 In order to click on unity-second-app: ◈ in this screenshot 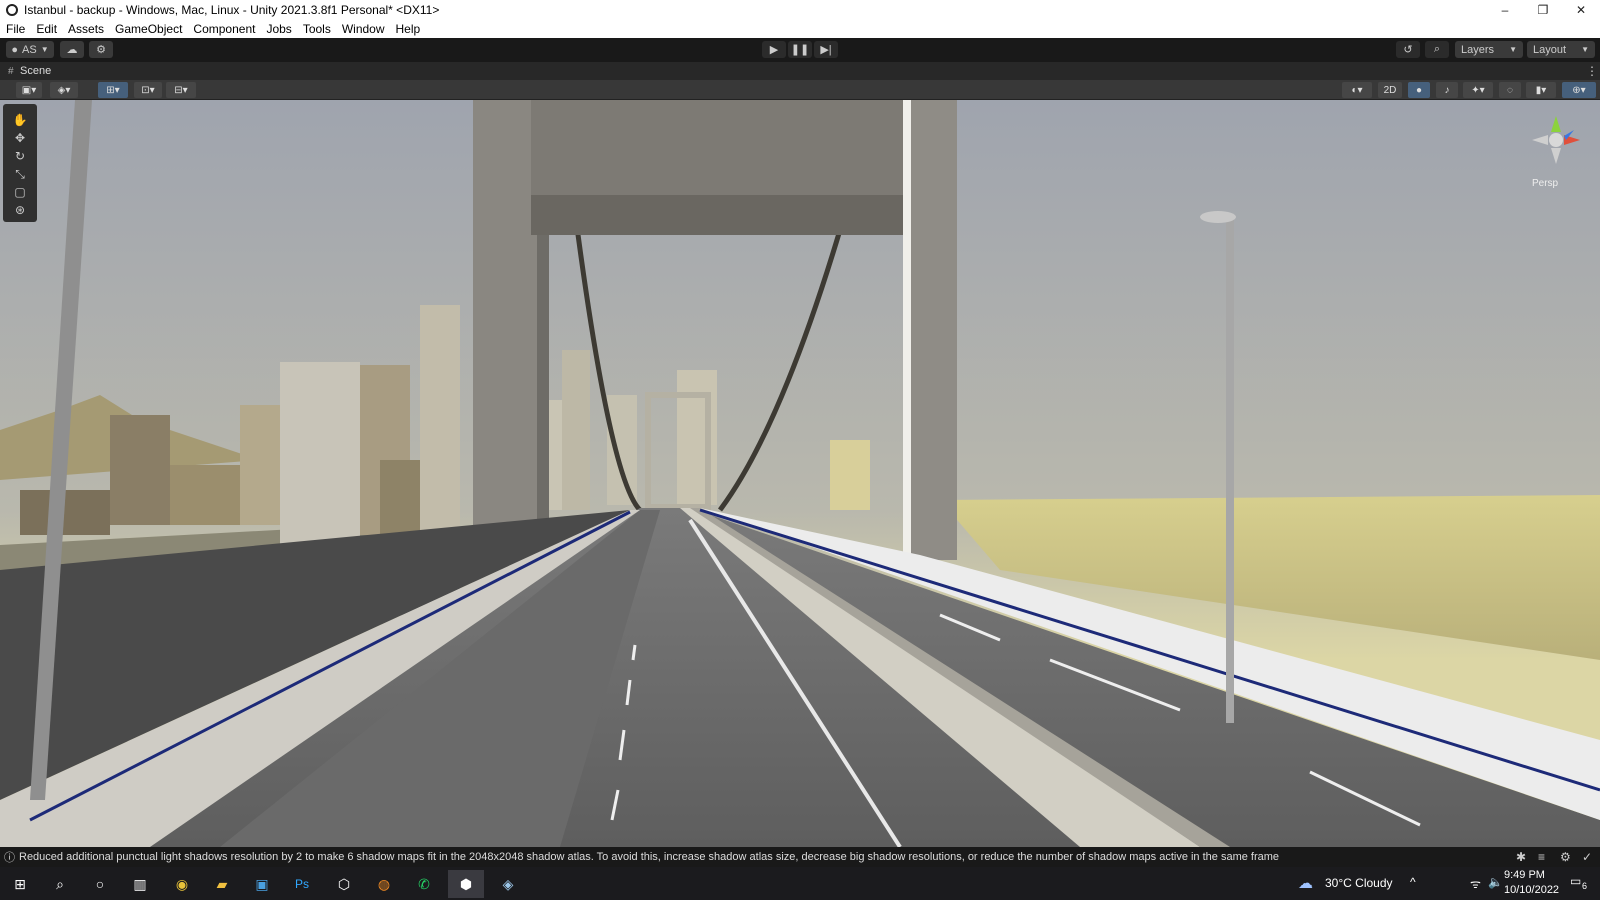, I will do `click(508, 884)`.